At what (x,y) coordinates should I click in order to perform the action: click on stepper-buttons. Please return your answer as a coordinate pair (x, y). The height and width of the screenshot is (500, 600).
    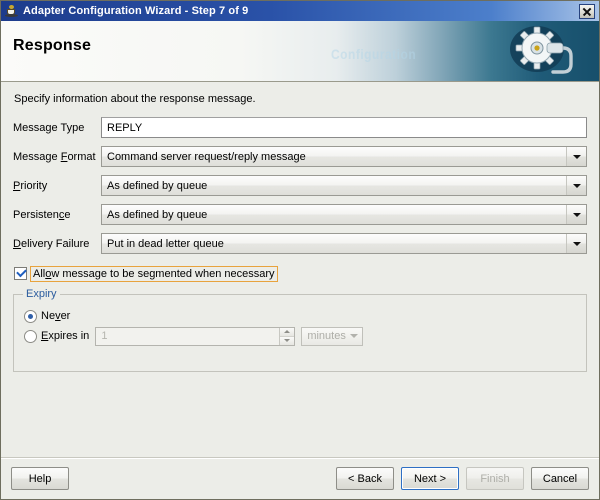
    Looking at the image, I should click on (287, 336).